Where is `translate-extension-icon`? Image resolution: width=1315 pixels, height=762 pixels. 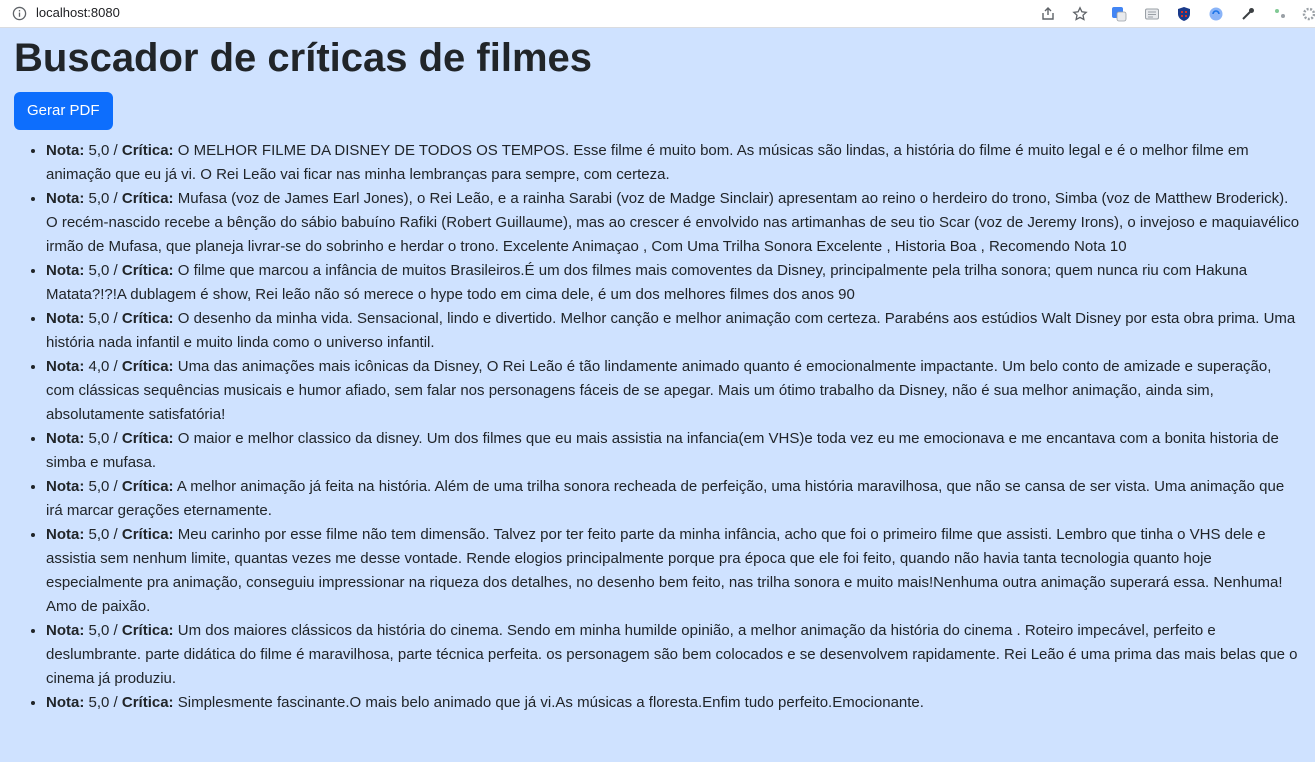 translate-extension-icon is located at coordinates (1119, 14).